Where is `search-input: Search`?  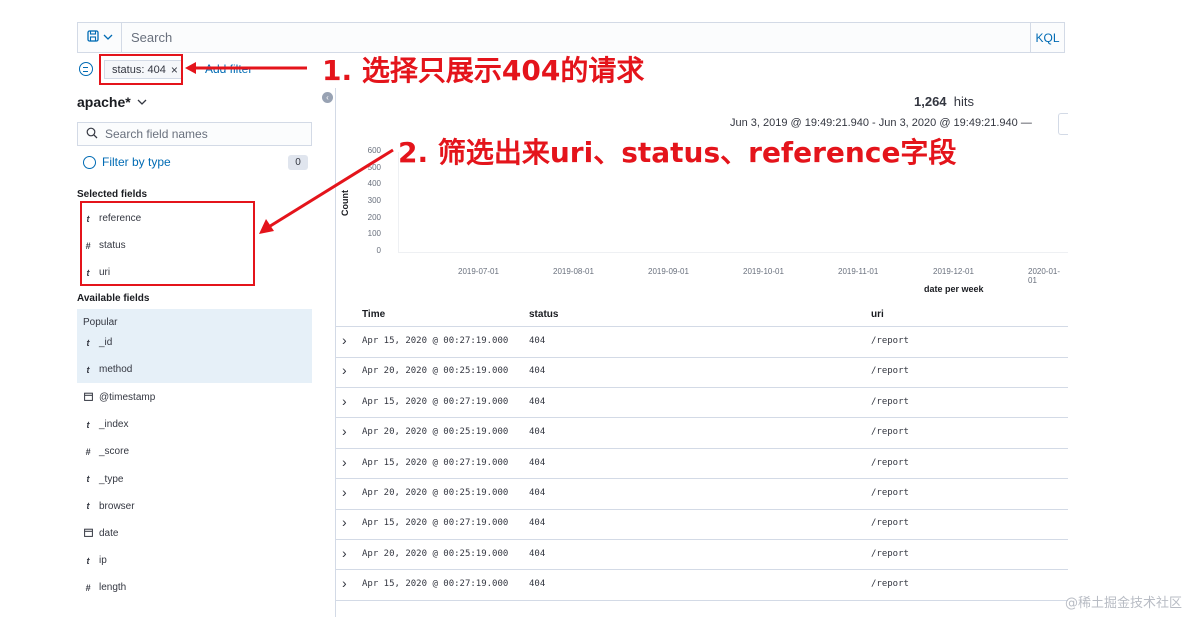
search-input: Search is located at coordinates (151, 37).